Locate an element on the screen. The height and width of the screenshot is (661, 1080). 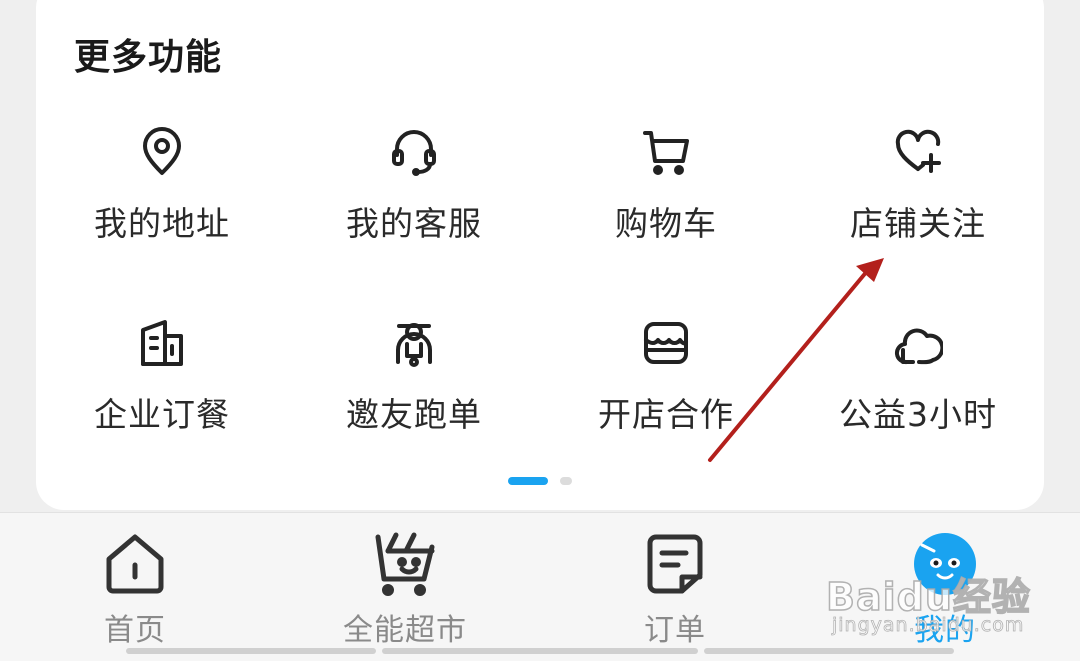
tab-mine: 我的 is located at coordinates (945, 587).